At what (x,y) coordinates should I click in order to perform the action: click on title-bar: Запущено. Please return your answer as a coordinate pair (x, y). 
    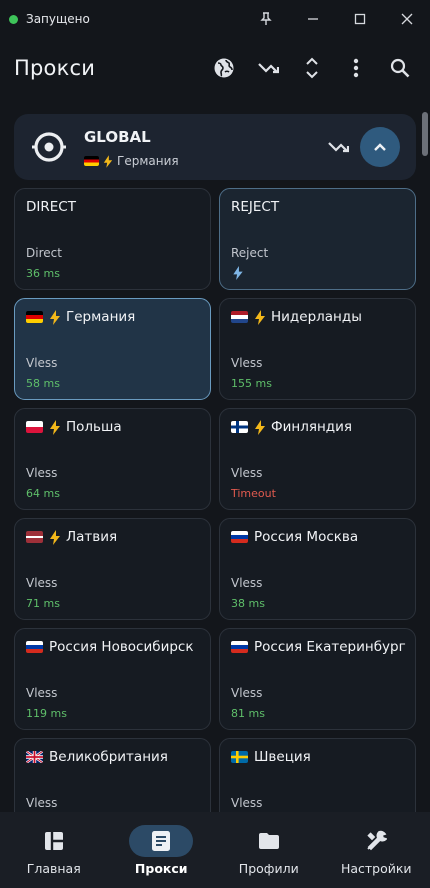
    Looking at the image, I should click on (215, 19).